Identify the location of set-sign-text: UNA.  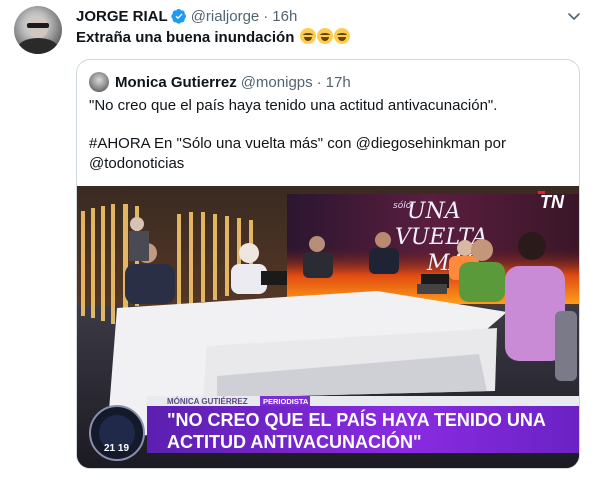
(434, 211).